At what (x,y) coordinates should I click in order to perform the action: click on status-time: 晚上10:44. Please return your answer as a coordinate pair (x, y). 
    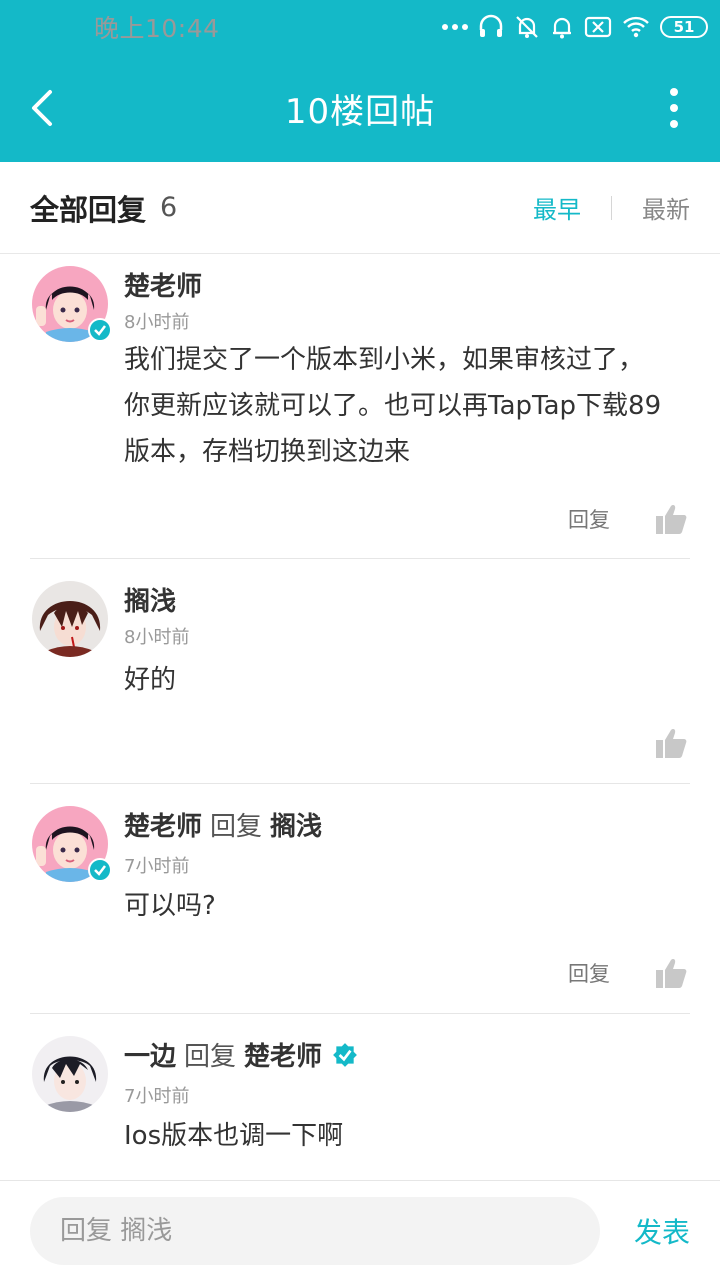
    Looking at the image, I should click on (157, 28).